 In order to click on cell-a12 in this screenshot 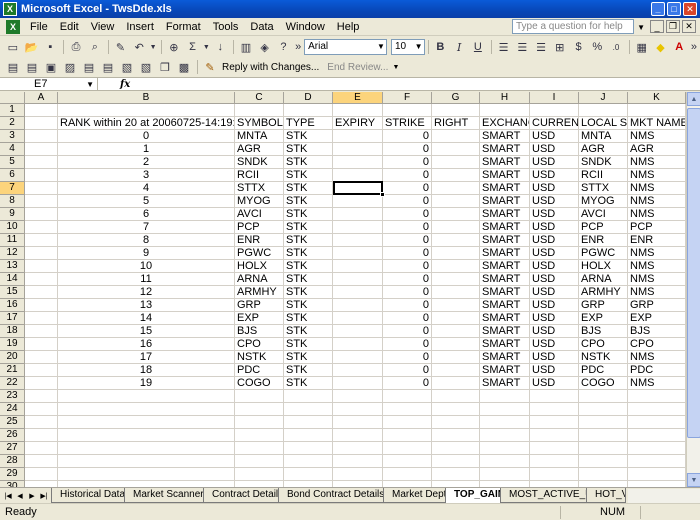, I will do `click(41, 253)`.